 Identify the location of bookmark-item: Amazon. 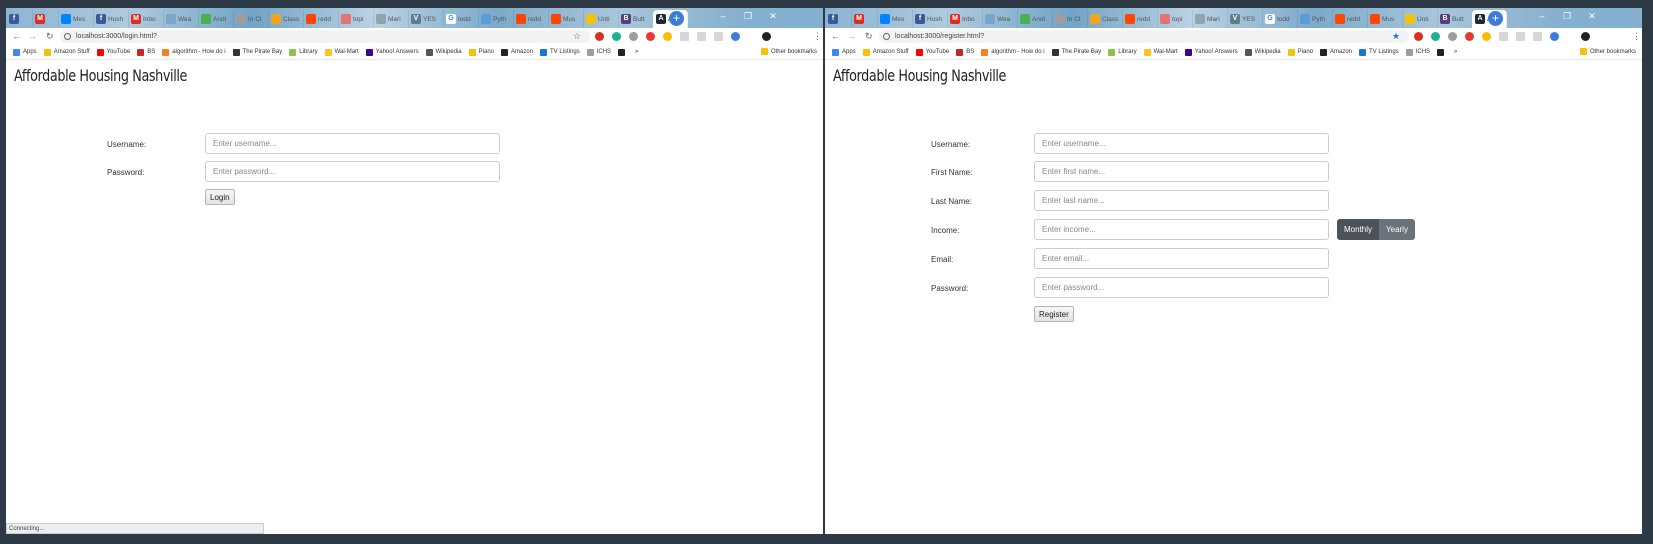
(517, 52).